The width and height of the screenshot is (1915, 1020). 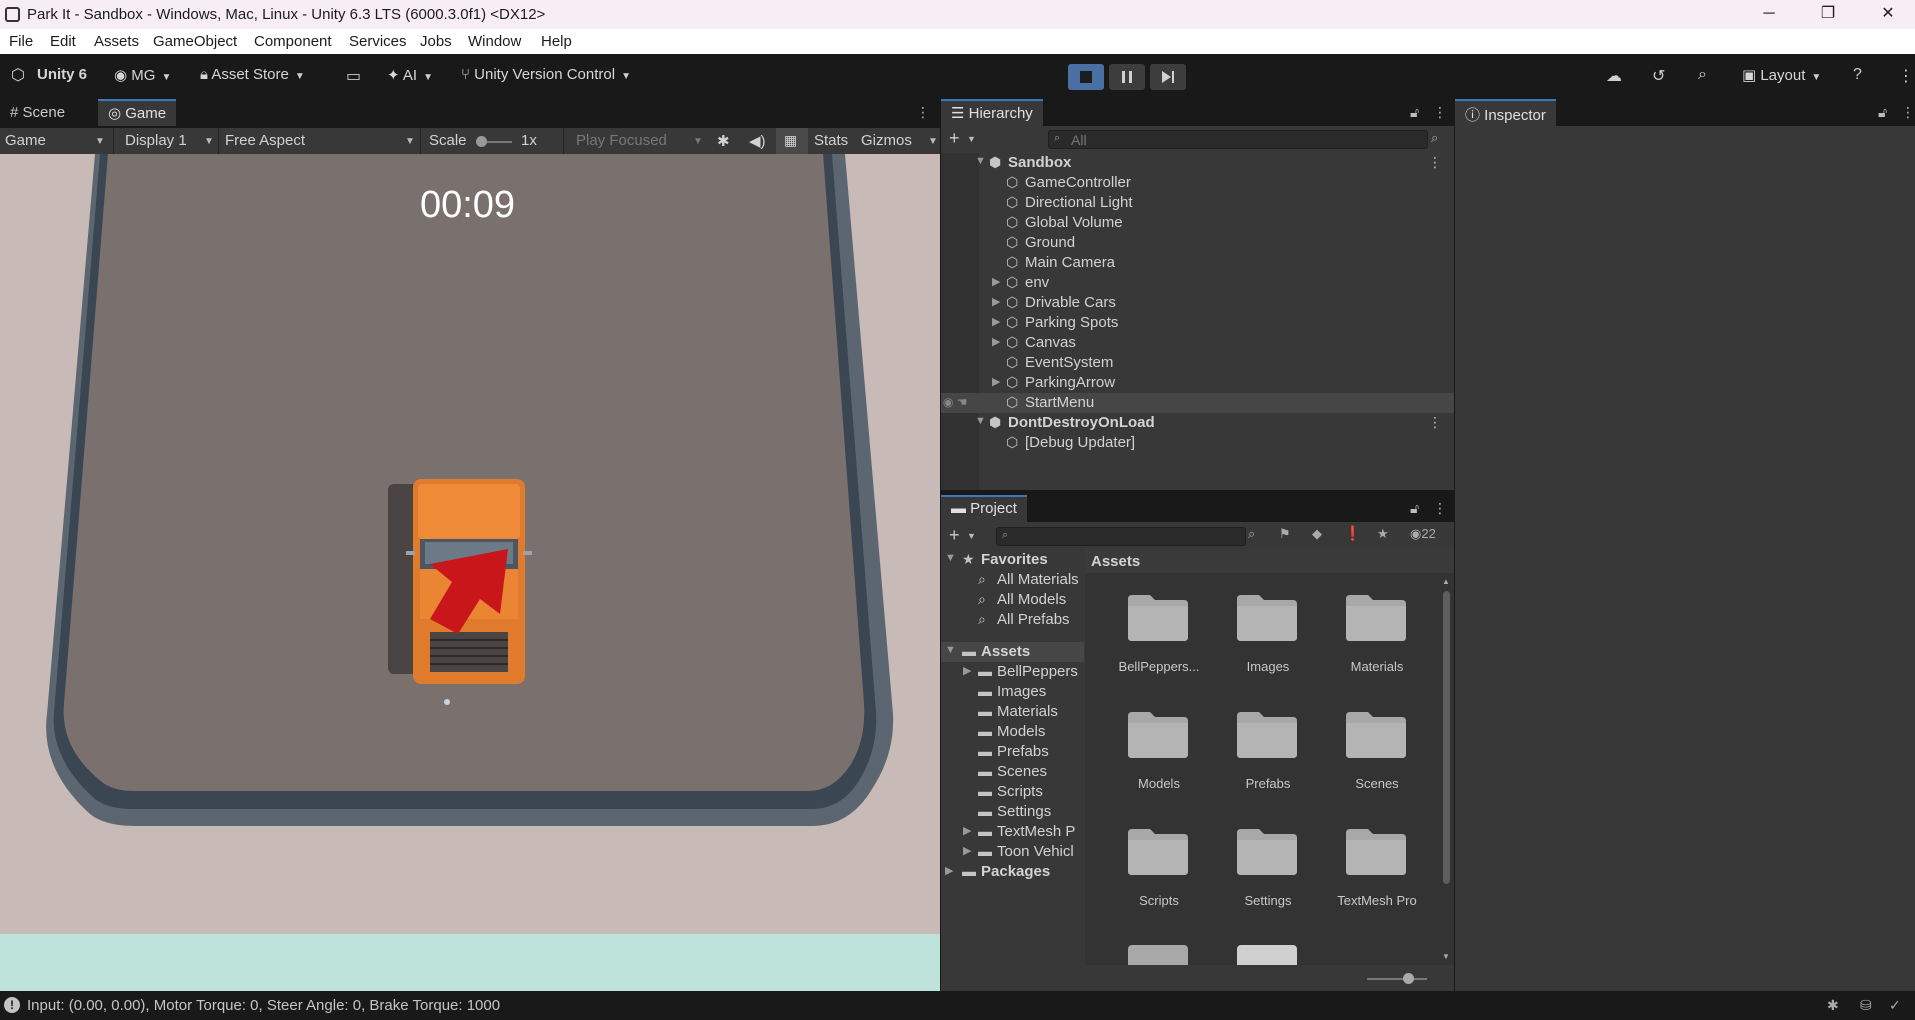 What do you see at coordinates (1012, 620) in the screenshot?
I see `tree-favorite-item: ⌕ All Prefabs` at bounding box center [1012, 620].